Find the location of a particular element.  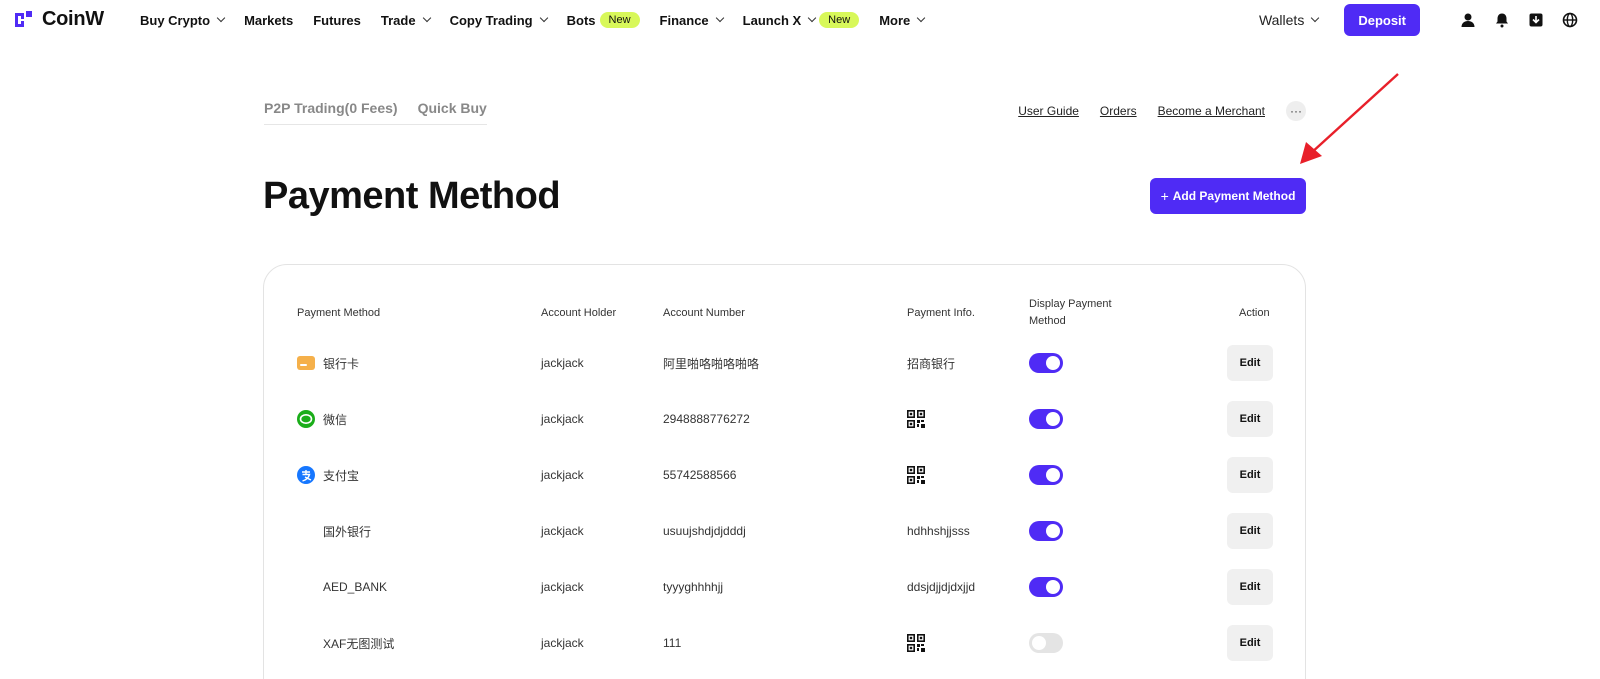

nav-item-more: More is located at coordinates (902, 20).